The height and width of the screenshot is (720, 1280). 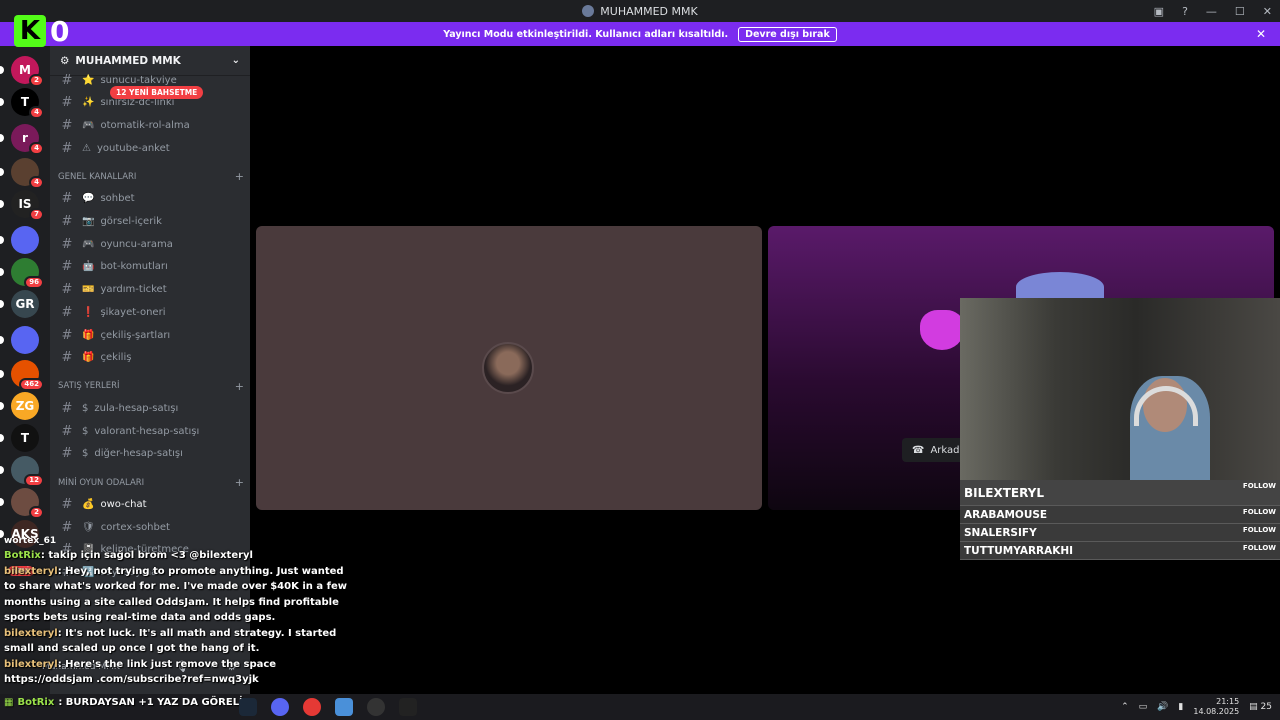 I want to click on channel-emoji: 🛡, so click(x=88, y=527).